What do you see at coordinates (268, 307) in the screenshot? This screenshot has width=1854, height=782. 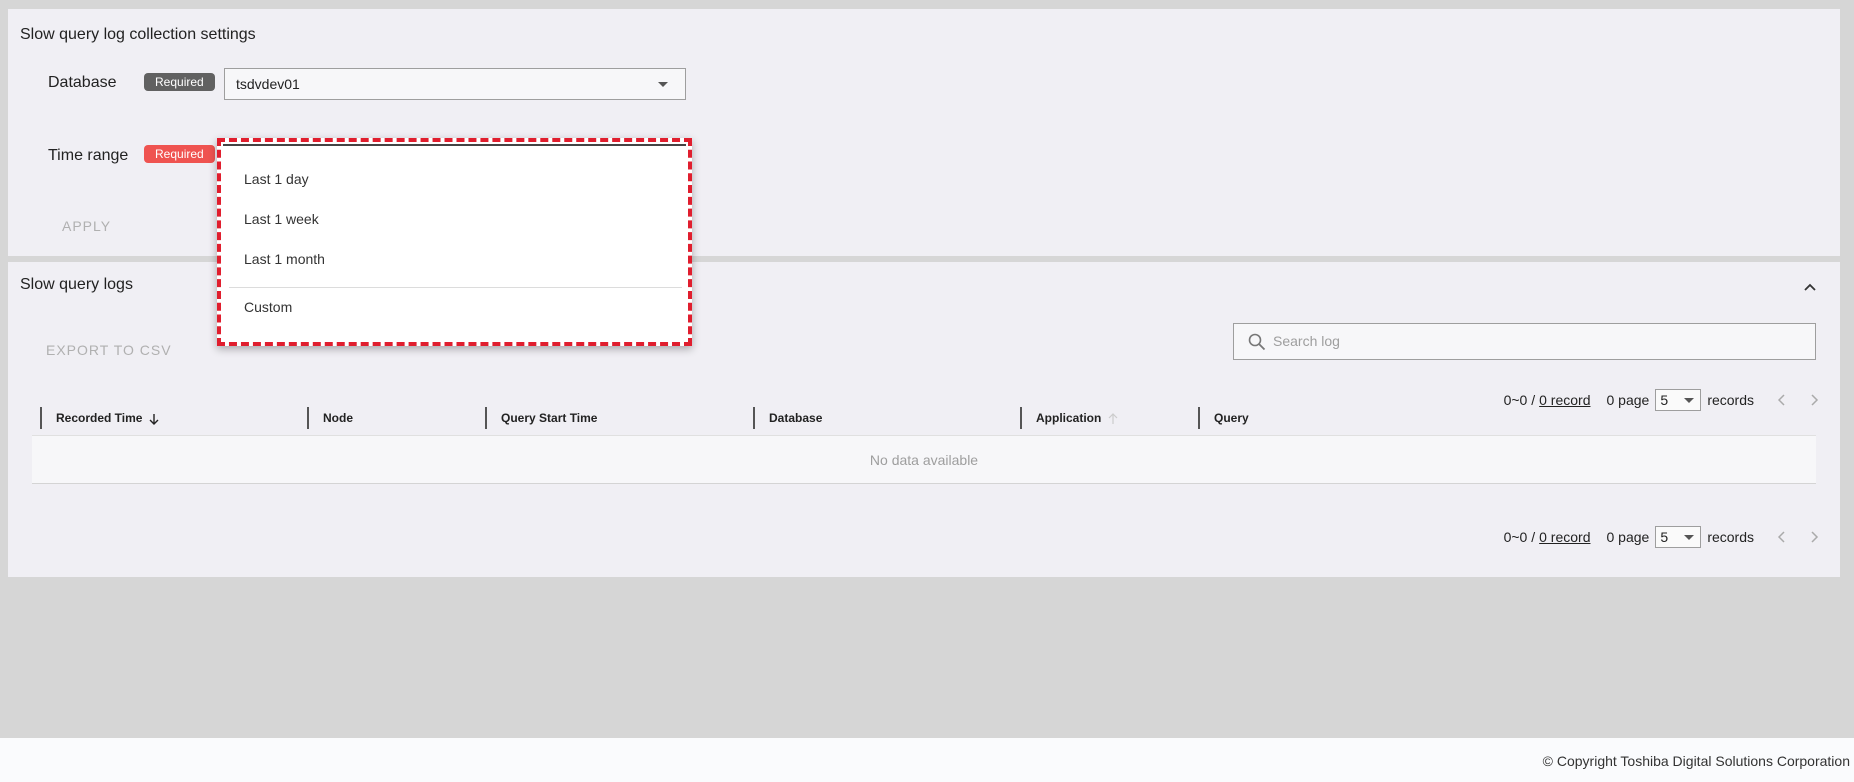 I see `option-custom: Custom` at bounding box center [268, 307].